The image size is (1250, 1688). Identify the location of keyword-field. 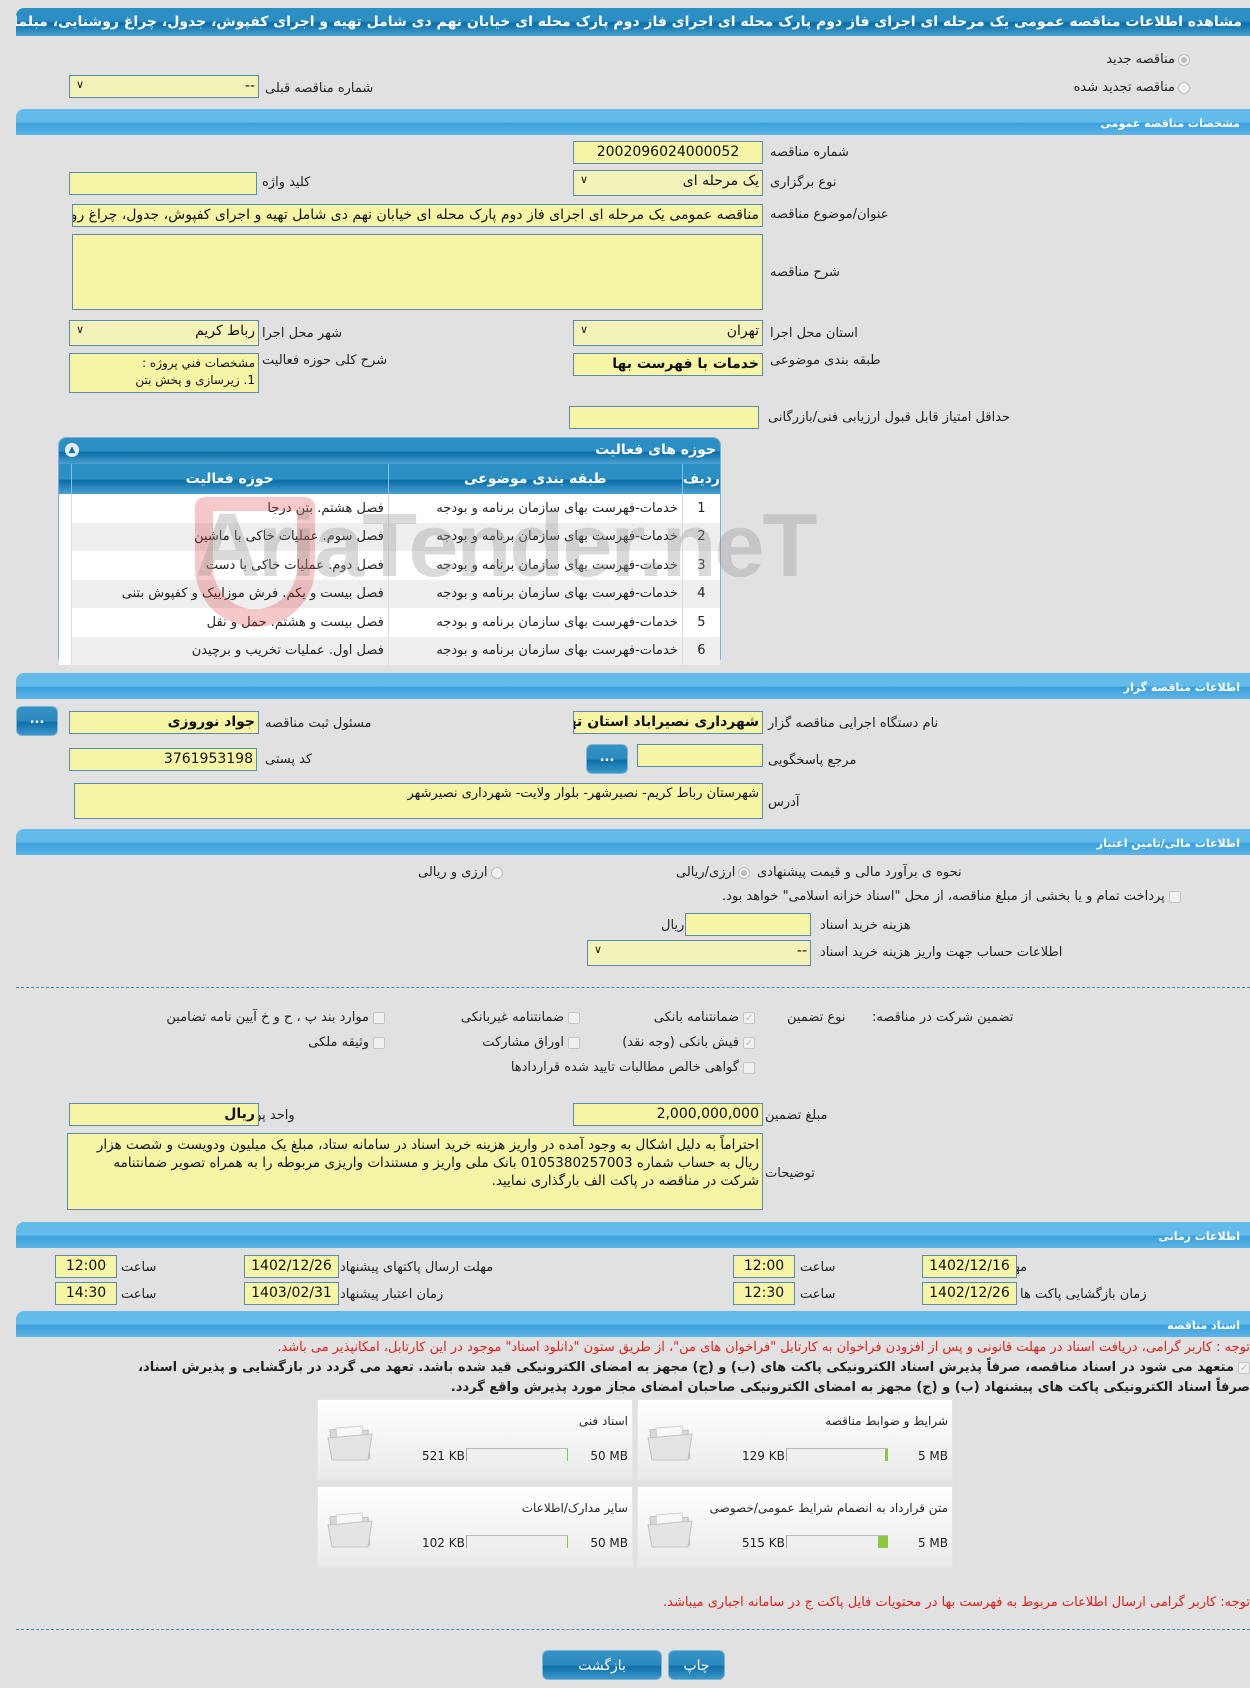
(163, 183).